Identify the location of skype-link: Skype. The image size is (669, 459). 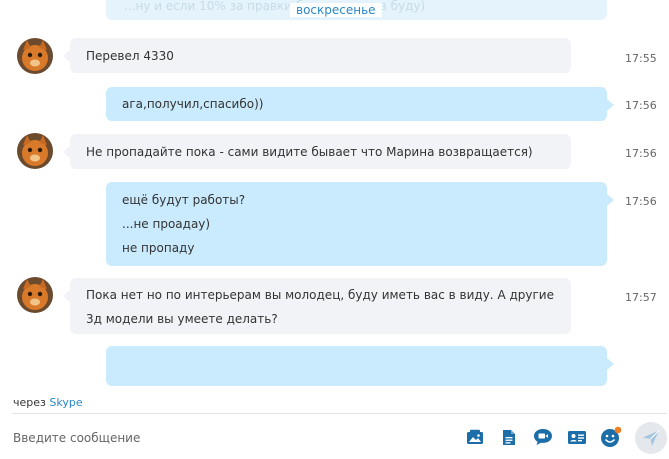
(65, 402).